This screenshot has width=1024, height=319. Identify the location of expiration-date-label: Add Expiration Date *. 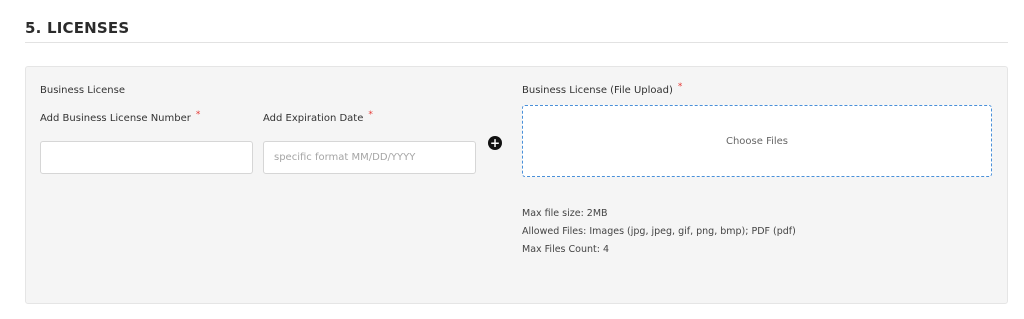
(318, 117).